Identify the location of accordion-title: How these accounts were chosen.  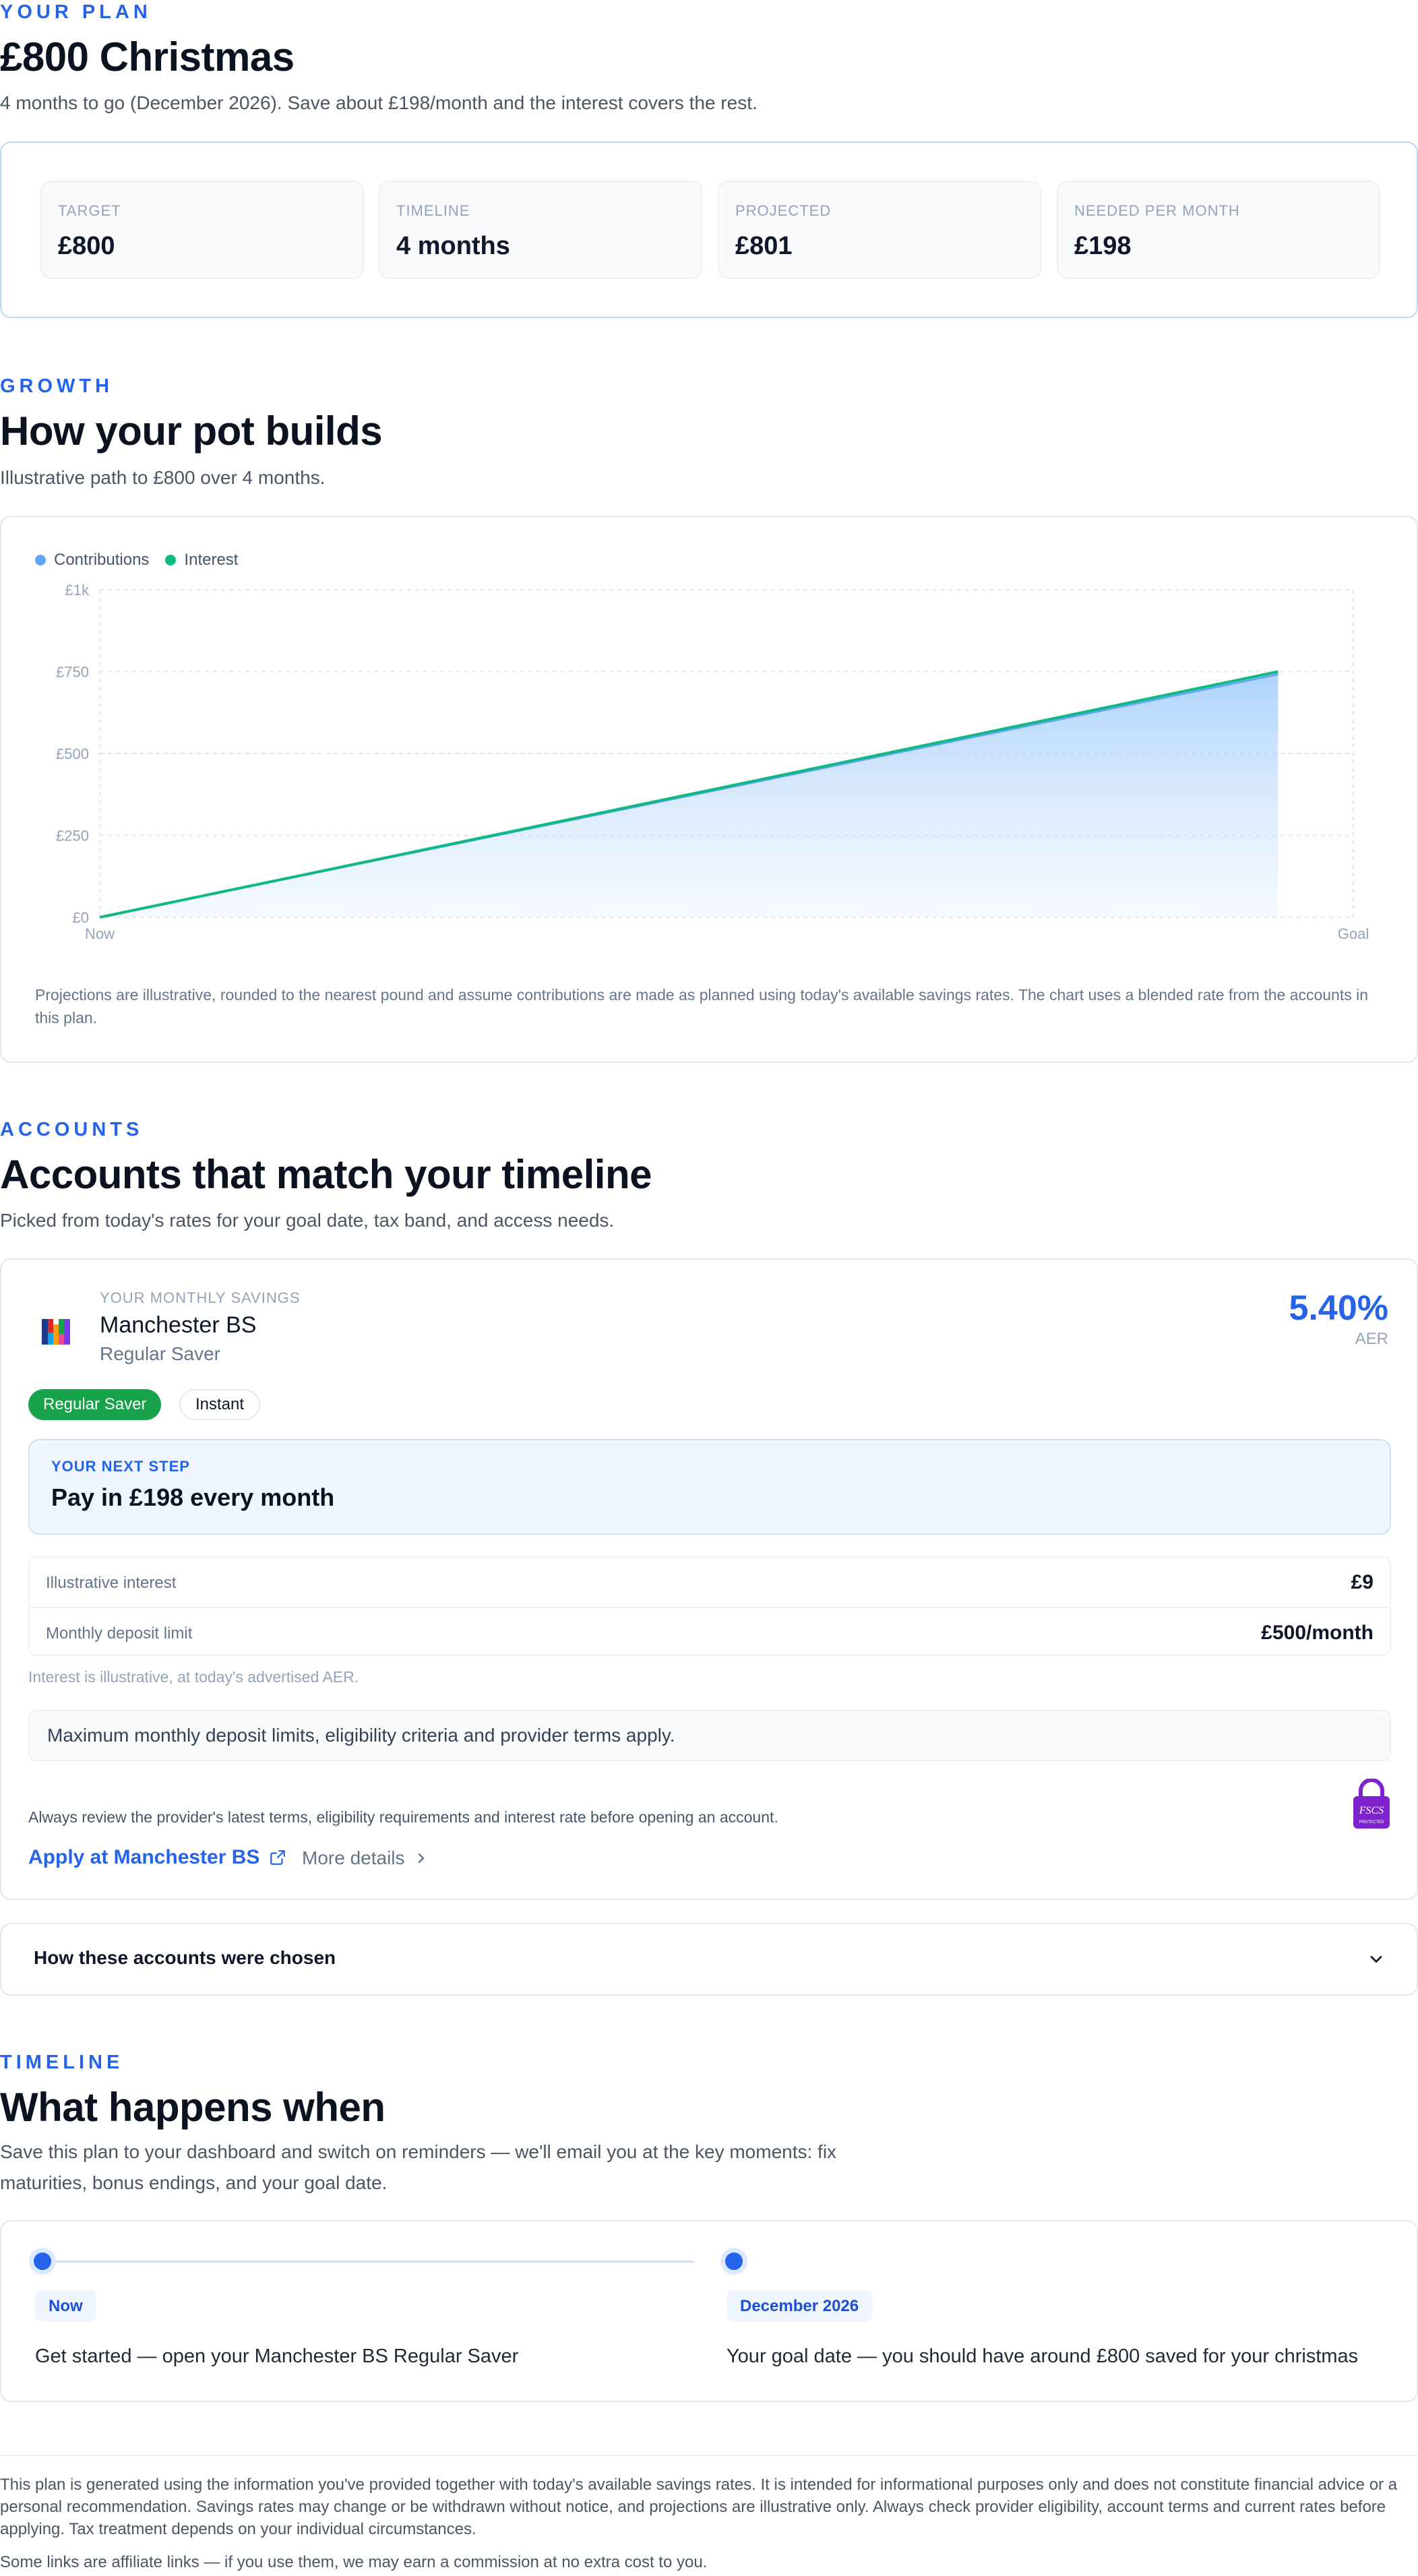
(185, 1958).